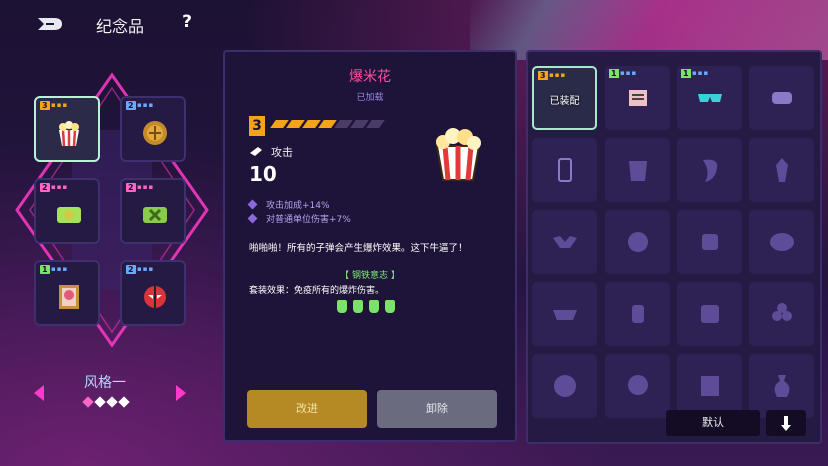 This screenshot has width=828, height=466. I want to click on grid-item-vase, so click(781, 386).